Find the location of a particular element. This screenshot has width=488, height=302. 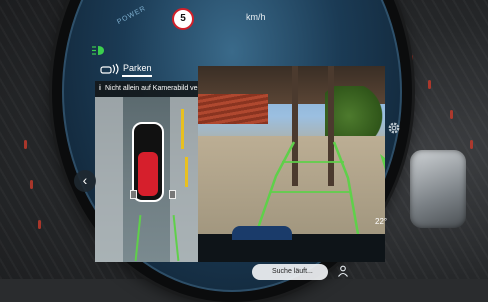

rear-guide-lines is located at coordinates (319, 187).